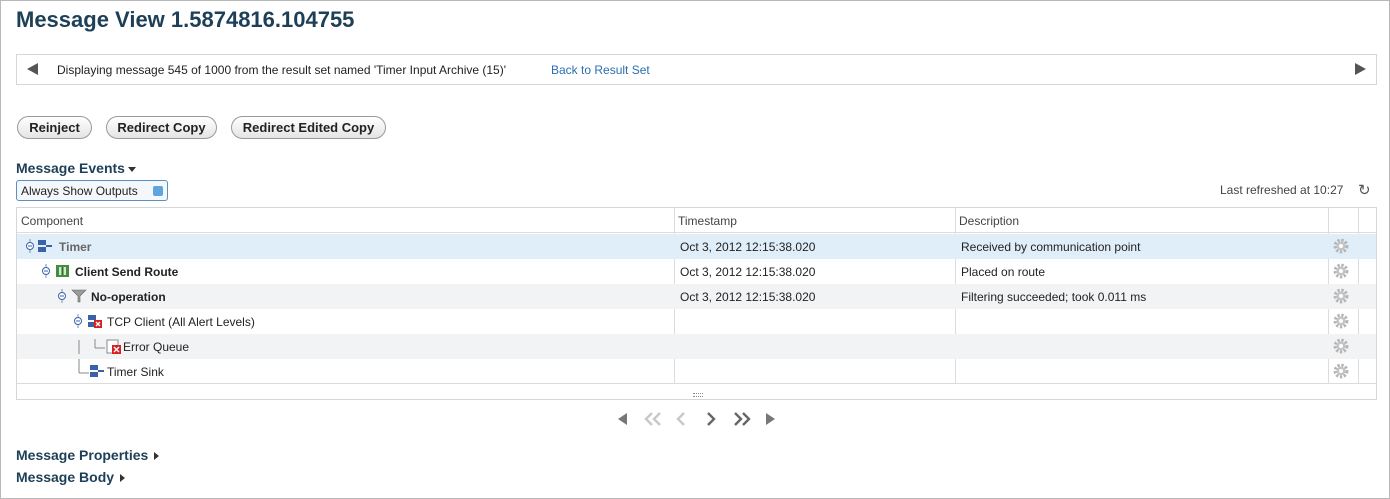 This screenshot has height=499, width=1390. Describe the element at coordinates (181, 322) in the screenshot. I see `component-name: TCP Client (All Alert Levels)` at that location.